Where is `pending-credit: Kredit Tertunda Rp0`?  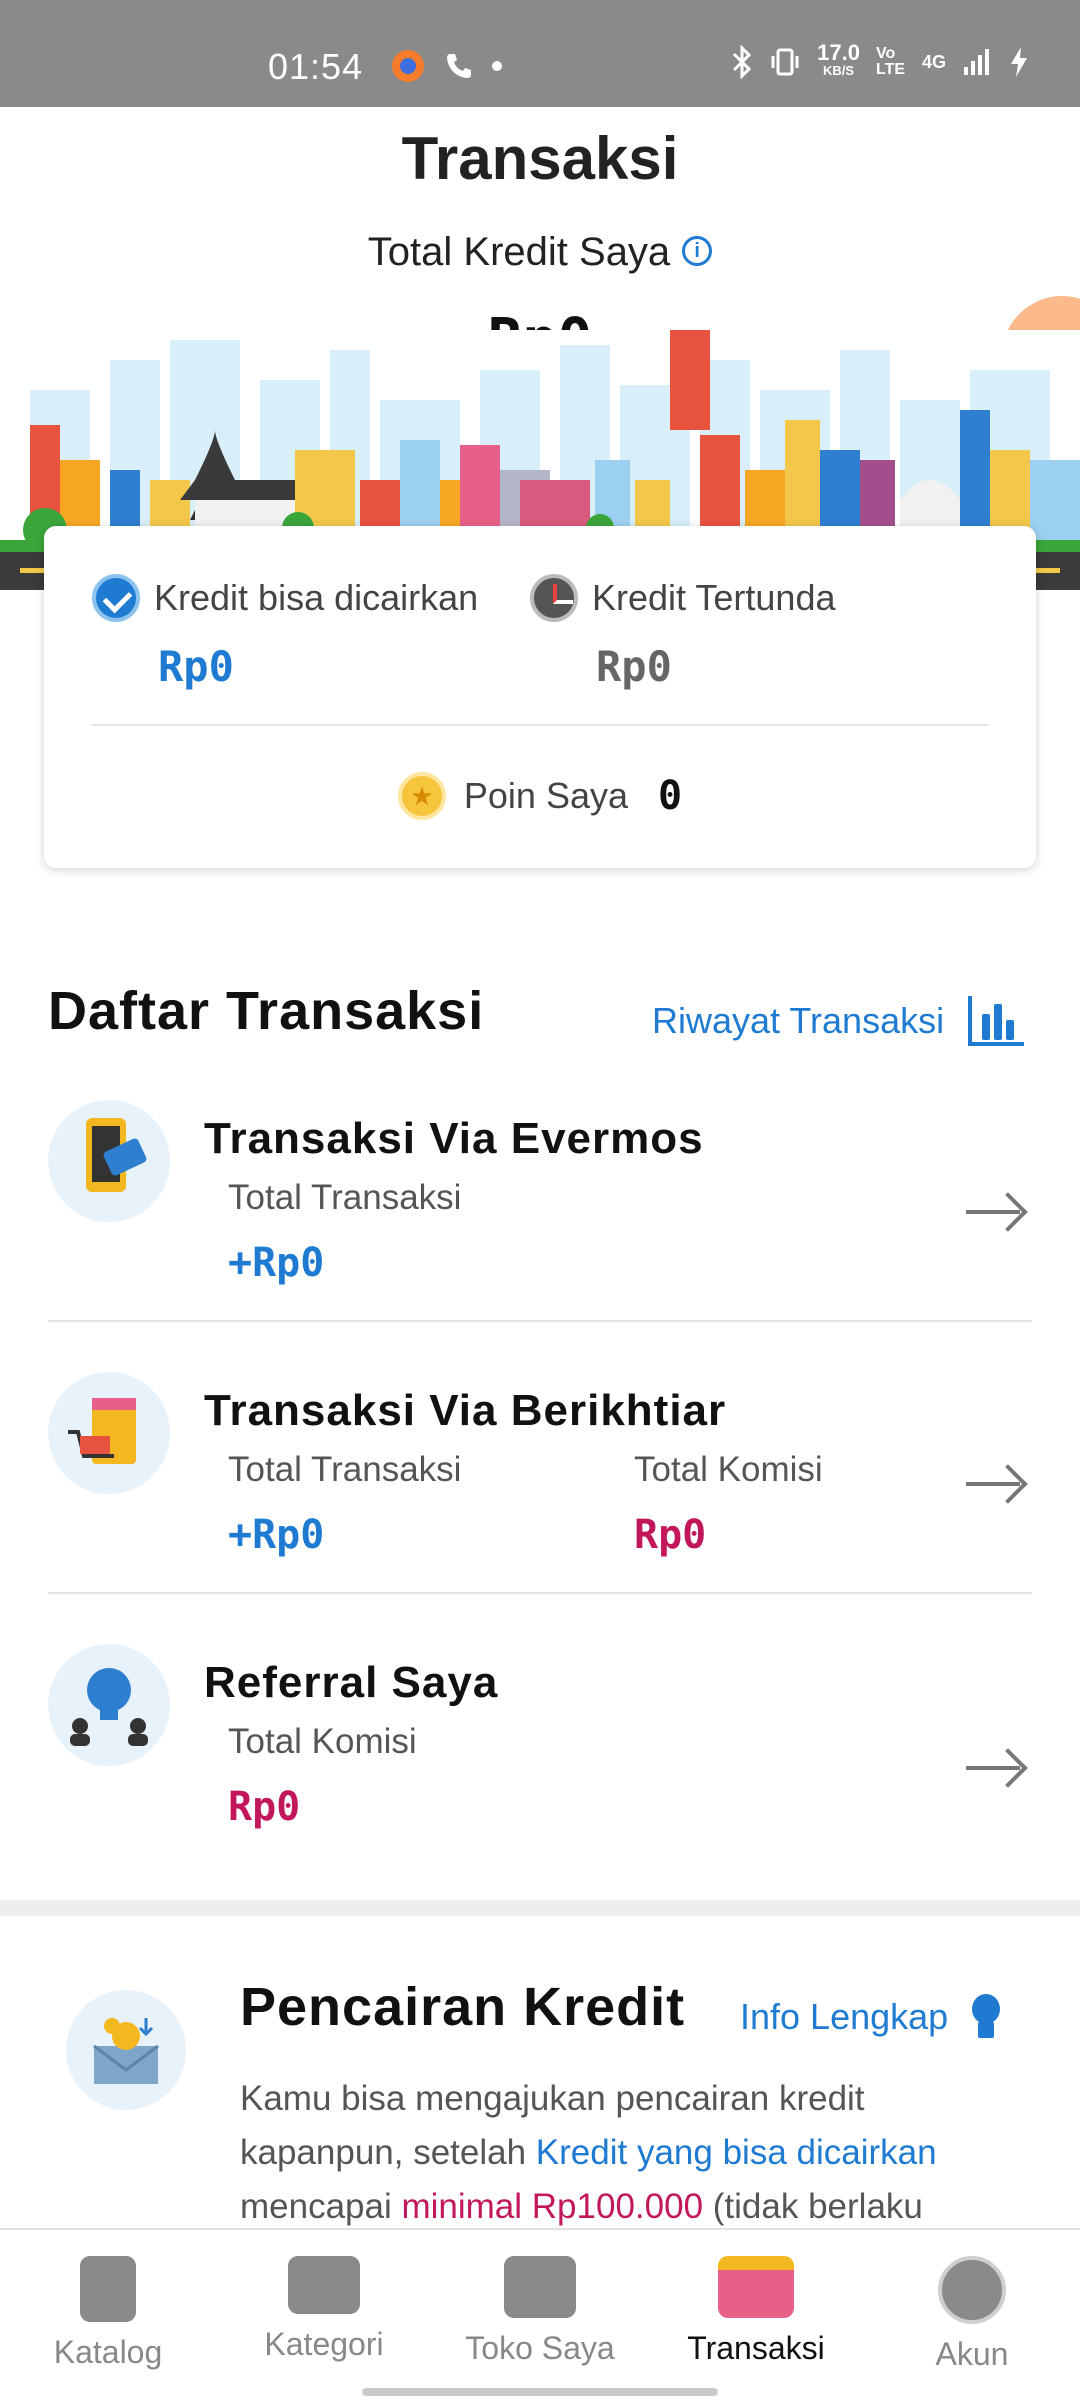 pending-credit: Kredit Tertunda Rp0 is located at coordinates (683, 632).